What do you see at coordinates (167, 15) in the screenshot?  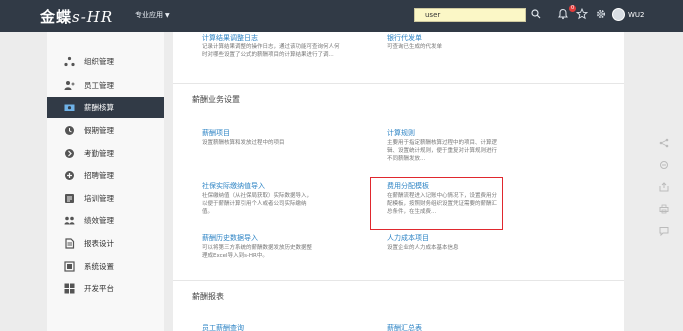 I see `chevron-down-icon: ▼` at bounding box center [167, 15].